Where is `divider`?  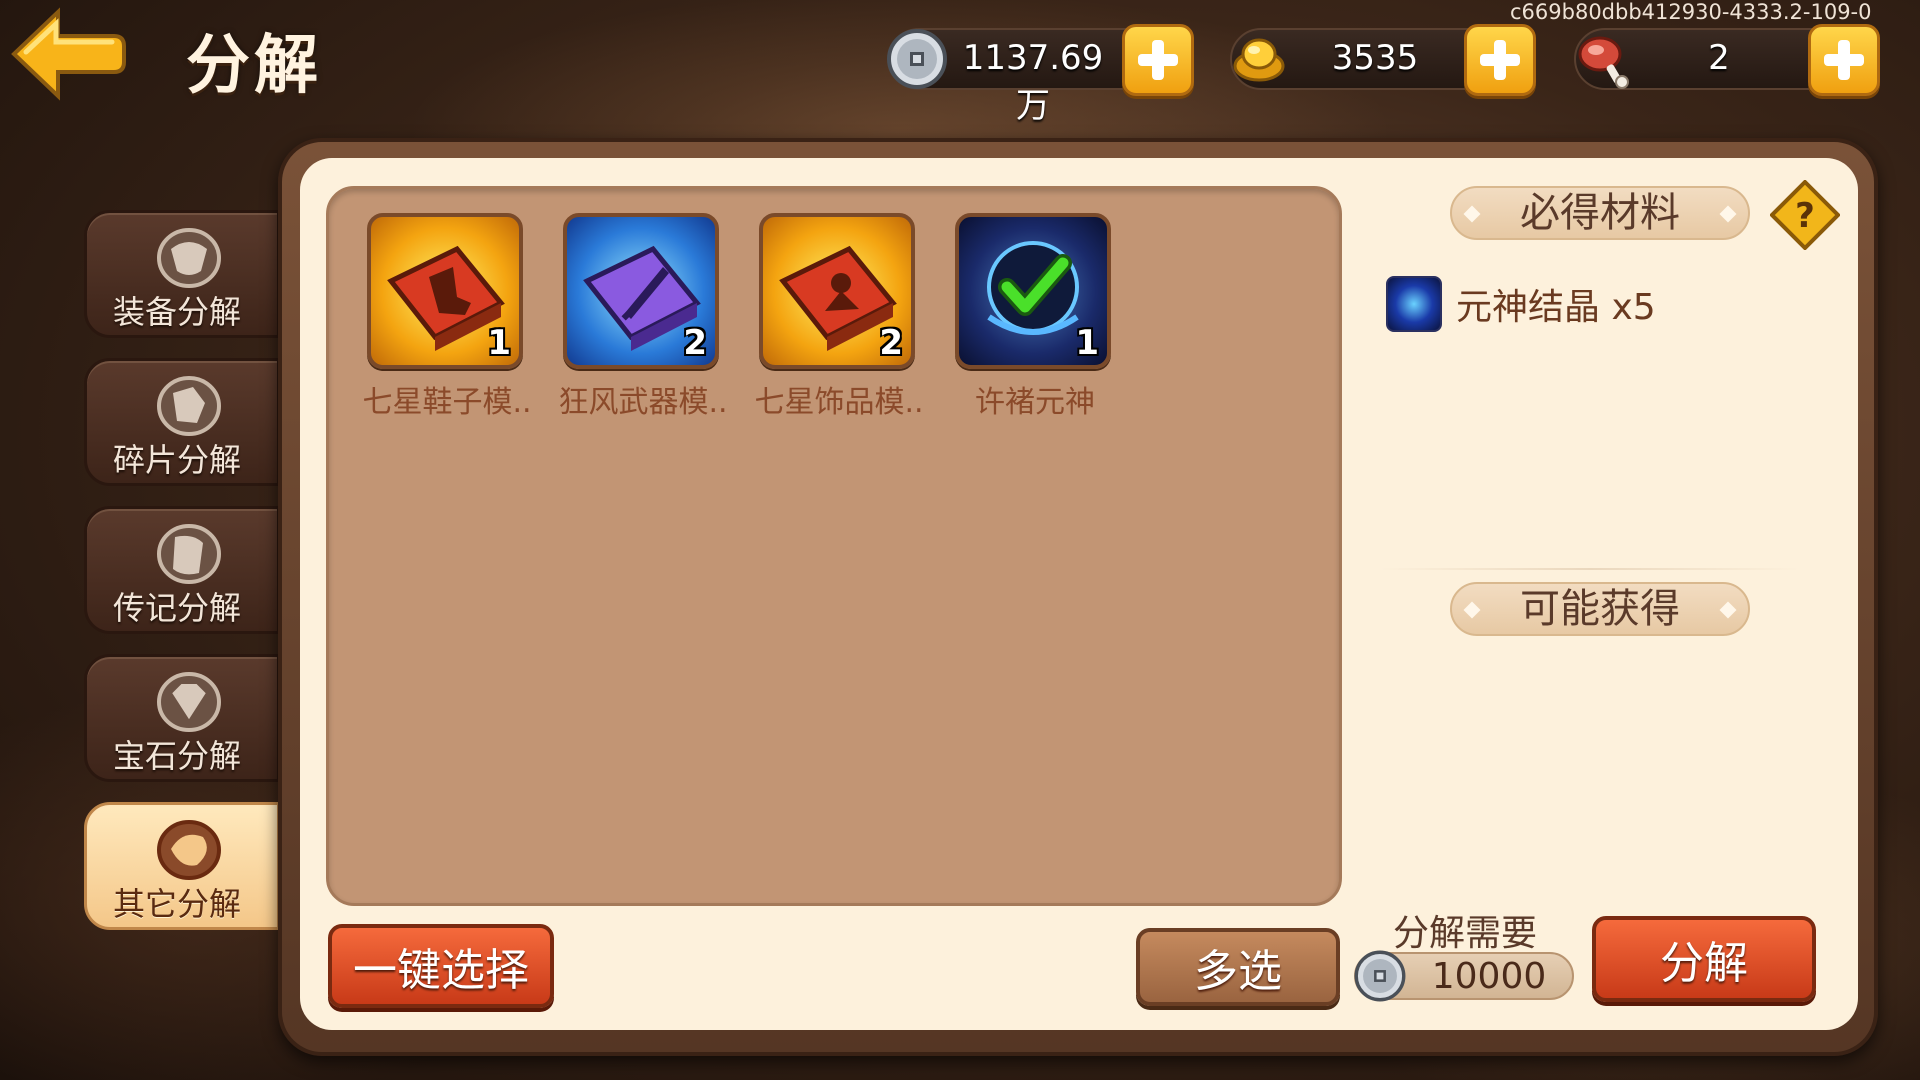 divider is located at coordinates (1590, 569).